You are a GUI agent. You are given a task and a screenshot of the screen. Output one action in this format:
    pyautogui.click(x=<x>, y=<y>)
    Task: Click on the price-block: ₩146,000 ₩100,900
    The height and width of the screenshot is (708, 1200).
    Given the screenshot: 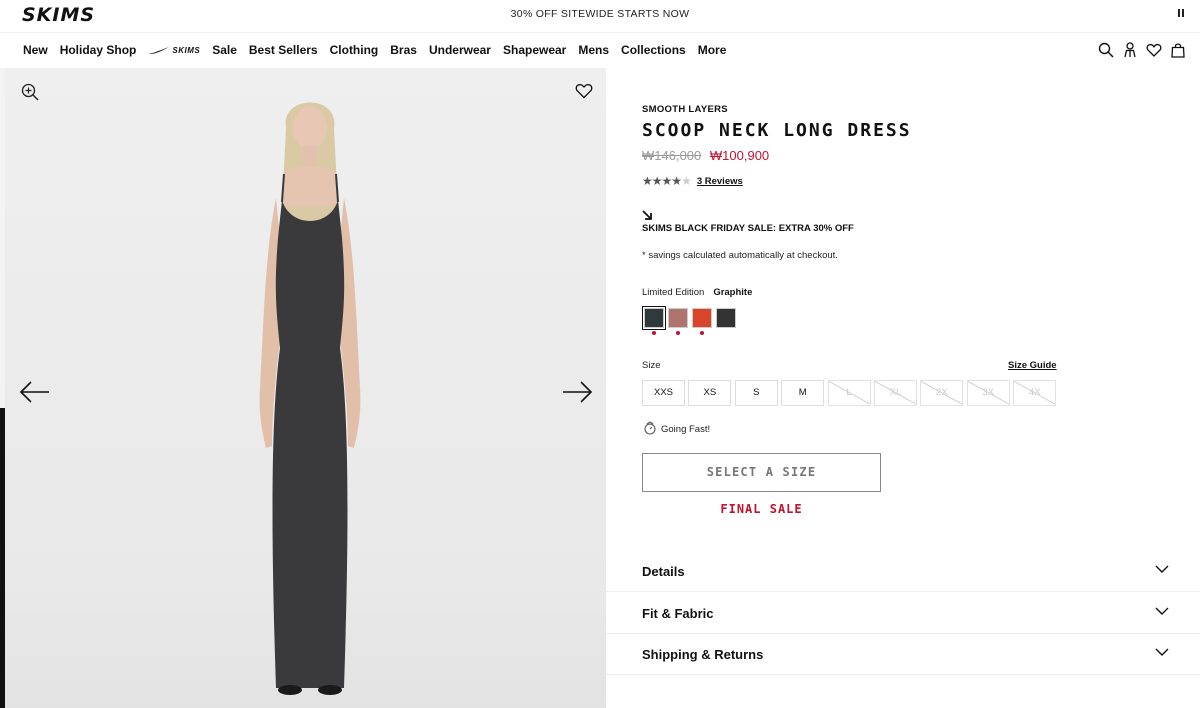 What is the action you would take?
    pyautogui.click(x=705, y=155)
    